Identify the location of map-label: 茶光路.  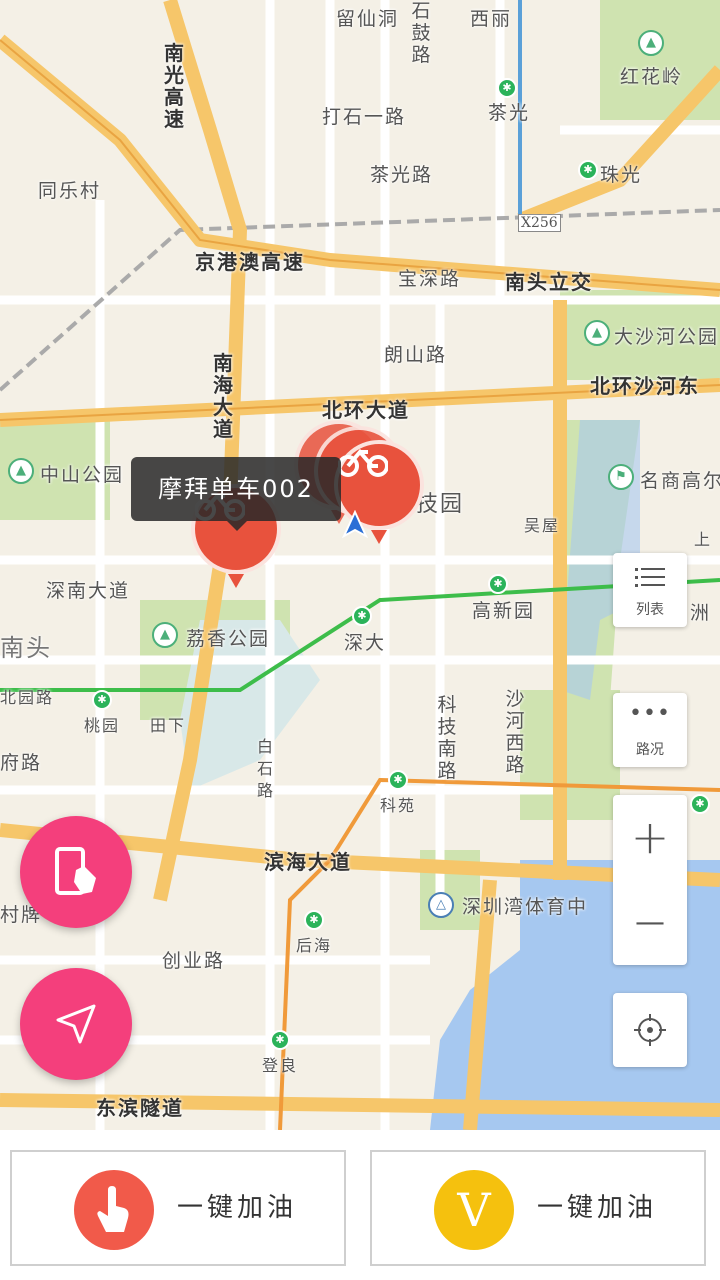
(402, 175).